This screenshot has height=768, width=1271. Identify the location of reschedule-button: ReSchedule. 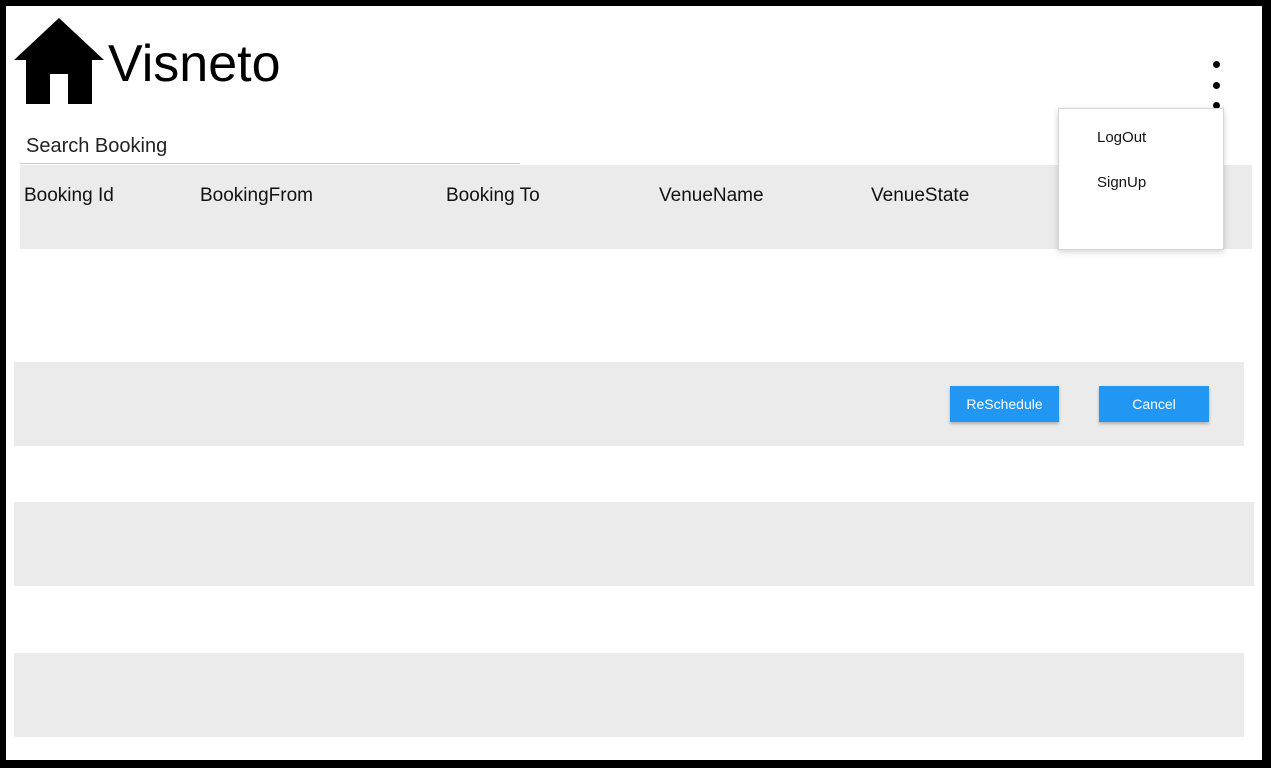
(1004, 404).